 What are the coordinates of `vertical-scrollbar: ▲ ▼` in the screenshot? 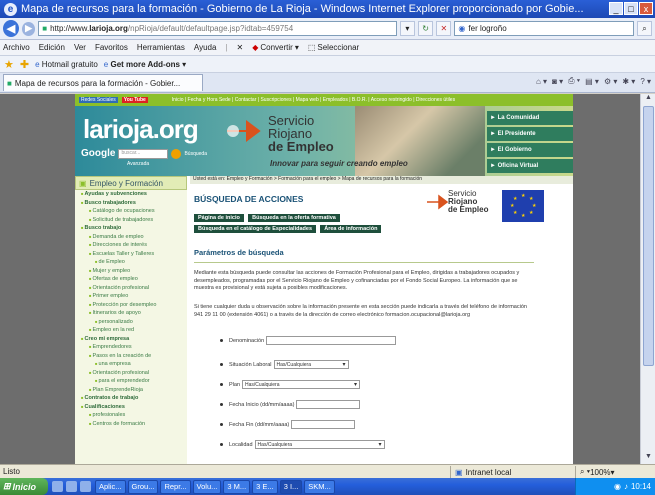 It's located at (647, 279).